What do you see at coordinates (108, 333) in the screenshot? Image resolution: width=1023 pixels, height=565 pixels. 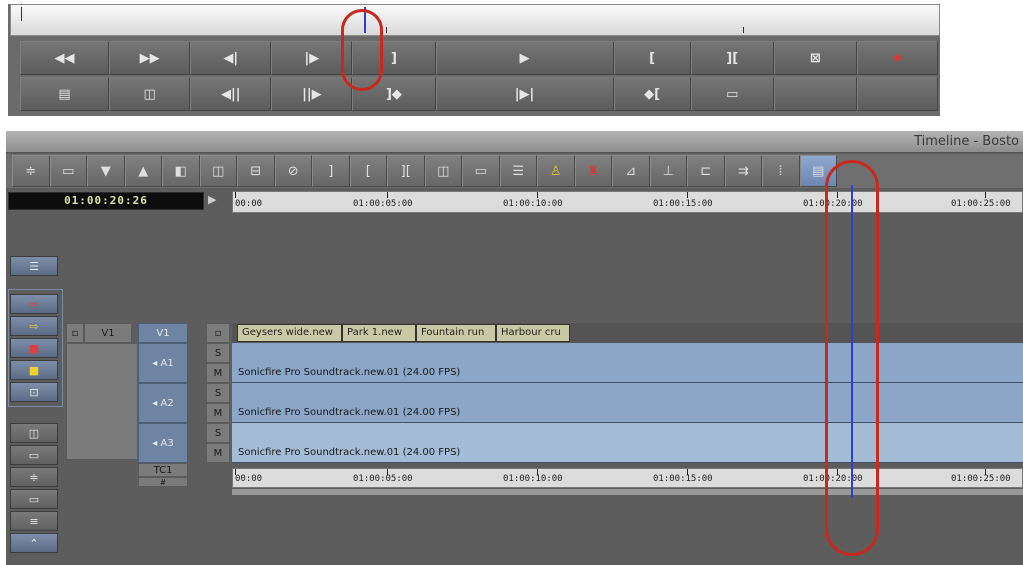 I see `source-track-v1: V1` at bounding box center [108, 333].